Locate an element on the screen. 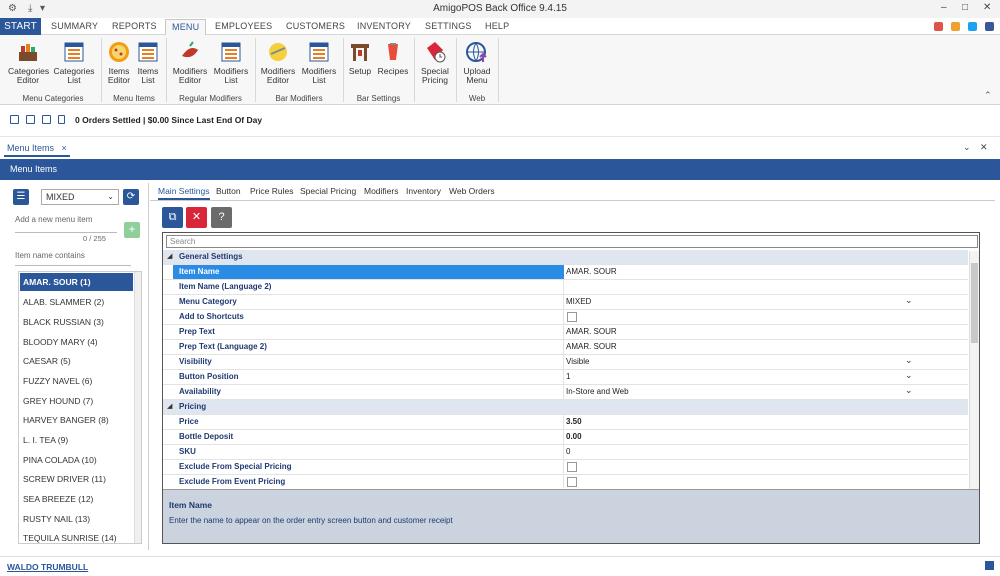  list-scrollbar is located at coordinates (137, 407).